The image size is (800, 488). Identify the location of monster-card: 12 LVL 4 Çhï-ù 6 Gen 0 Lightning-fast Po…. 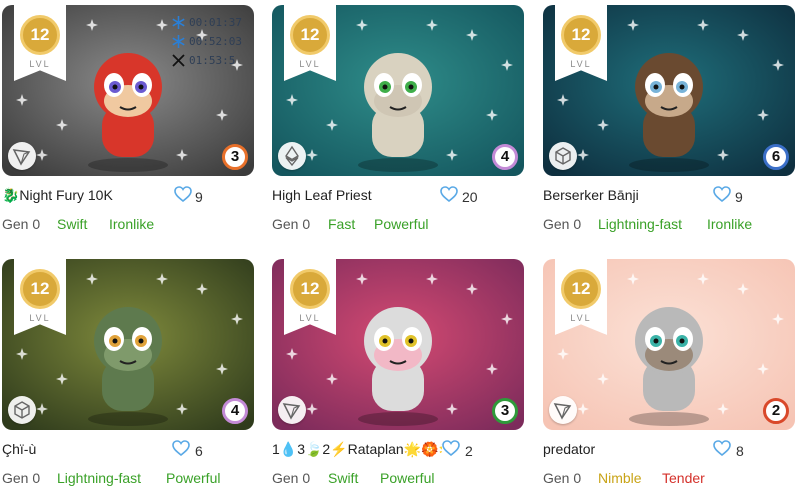
(128, 373).